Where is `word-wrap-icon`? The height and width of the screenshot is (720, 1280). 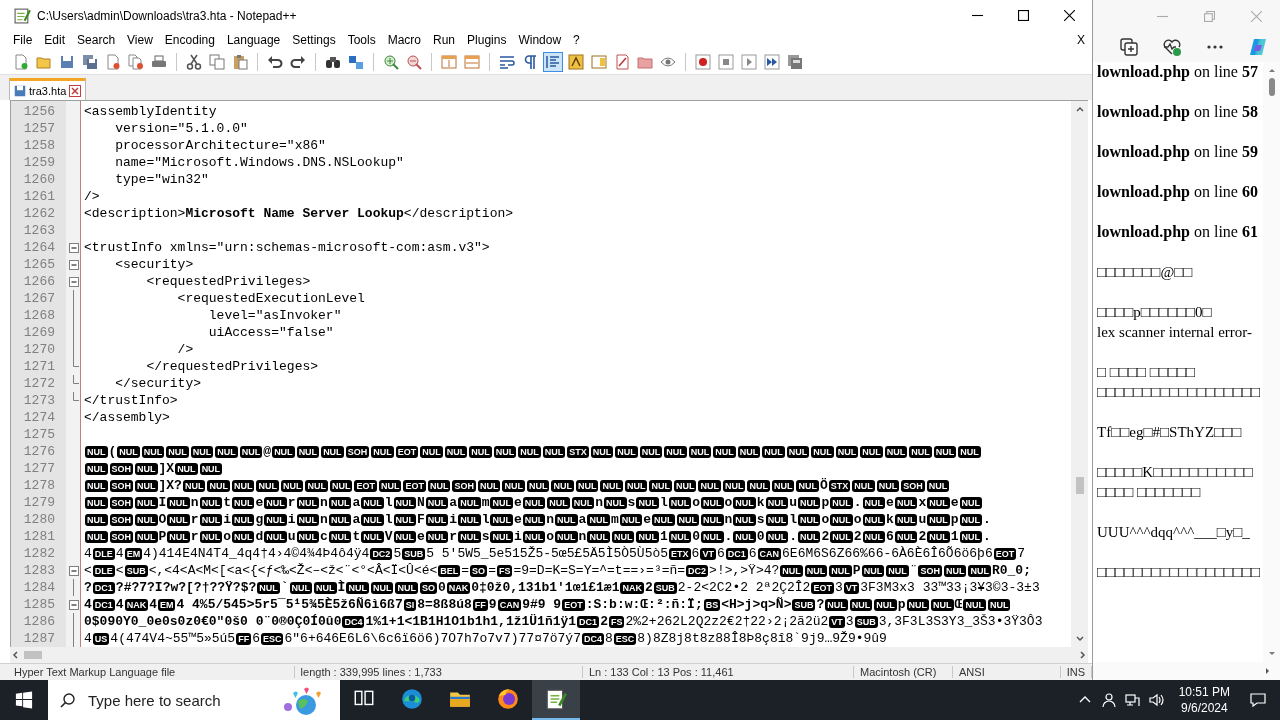
word-wrap-icon is located at coordinates (507, 61).